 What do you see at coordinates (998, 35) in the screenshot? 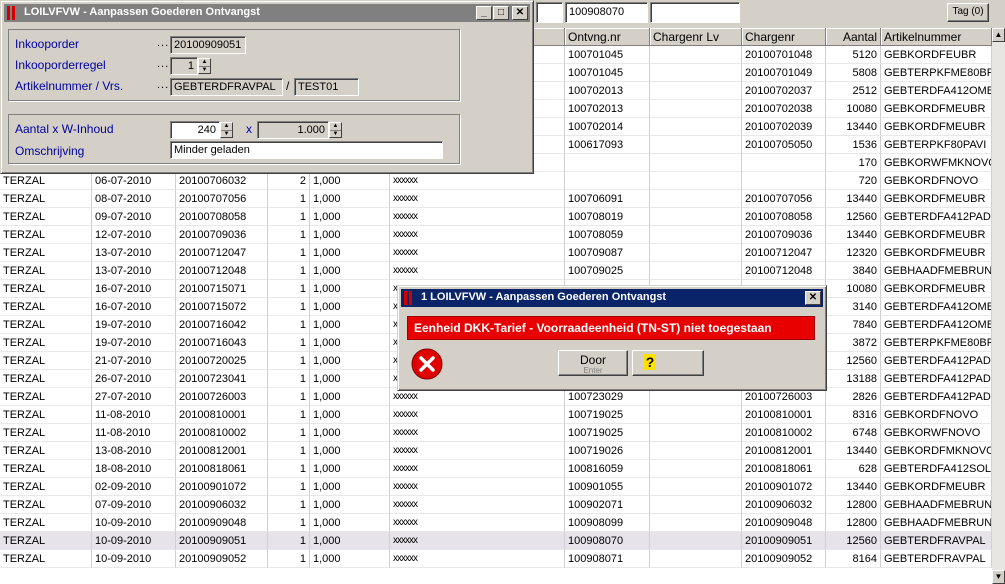
I see `scroll-up-icon: ▲` at bounding box center [998, 35].